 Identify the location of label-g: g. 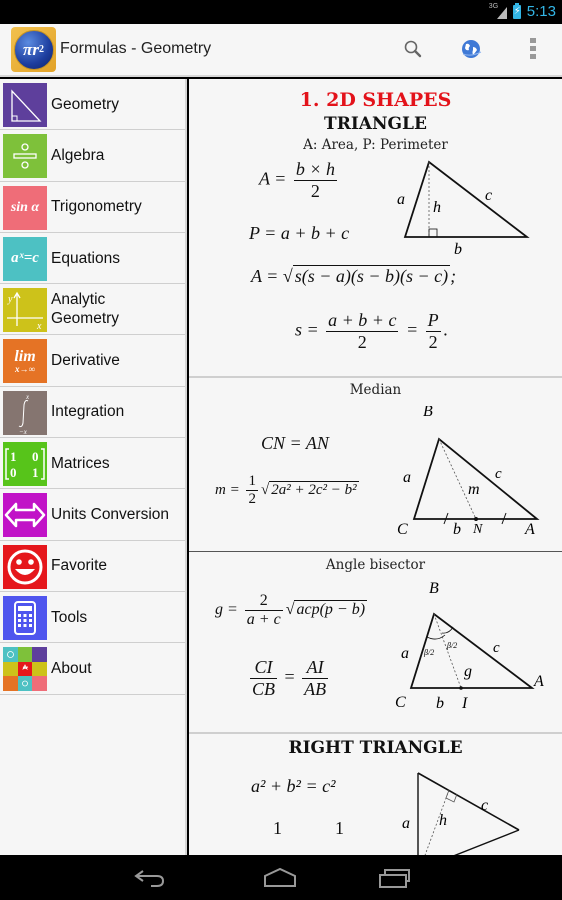
(468, 671).